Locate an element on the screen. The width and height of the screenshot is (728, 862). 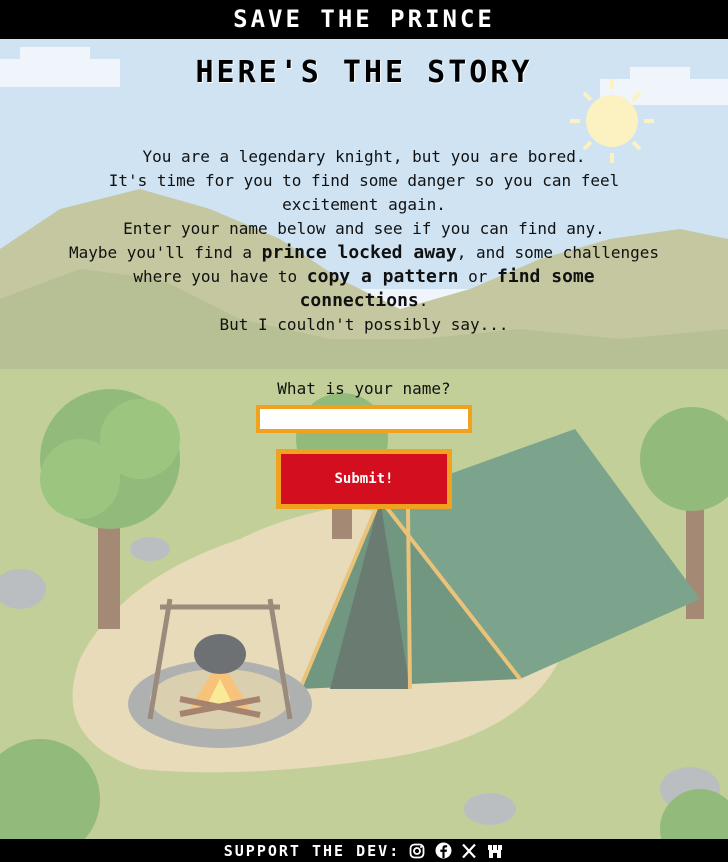
name-input is located at coordinates (364, 419).